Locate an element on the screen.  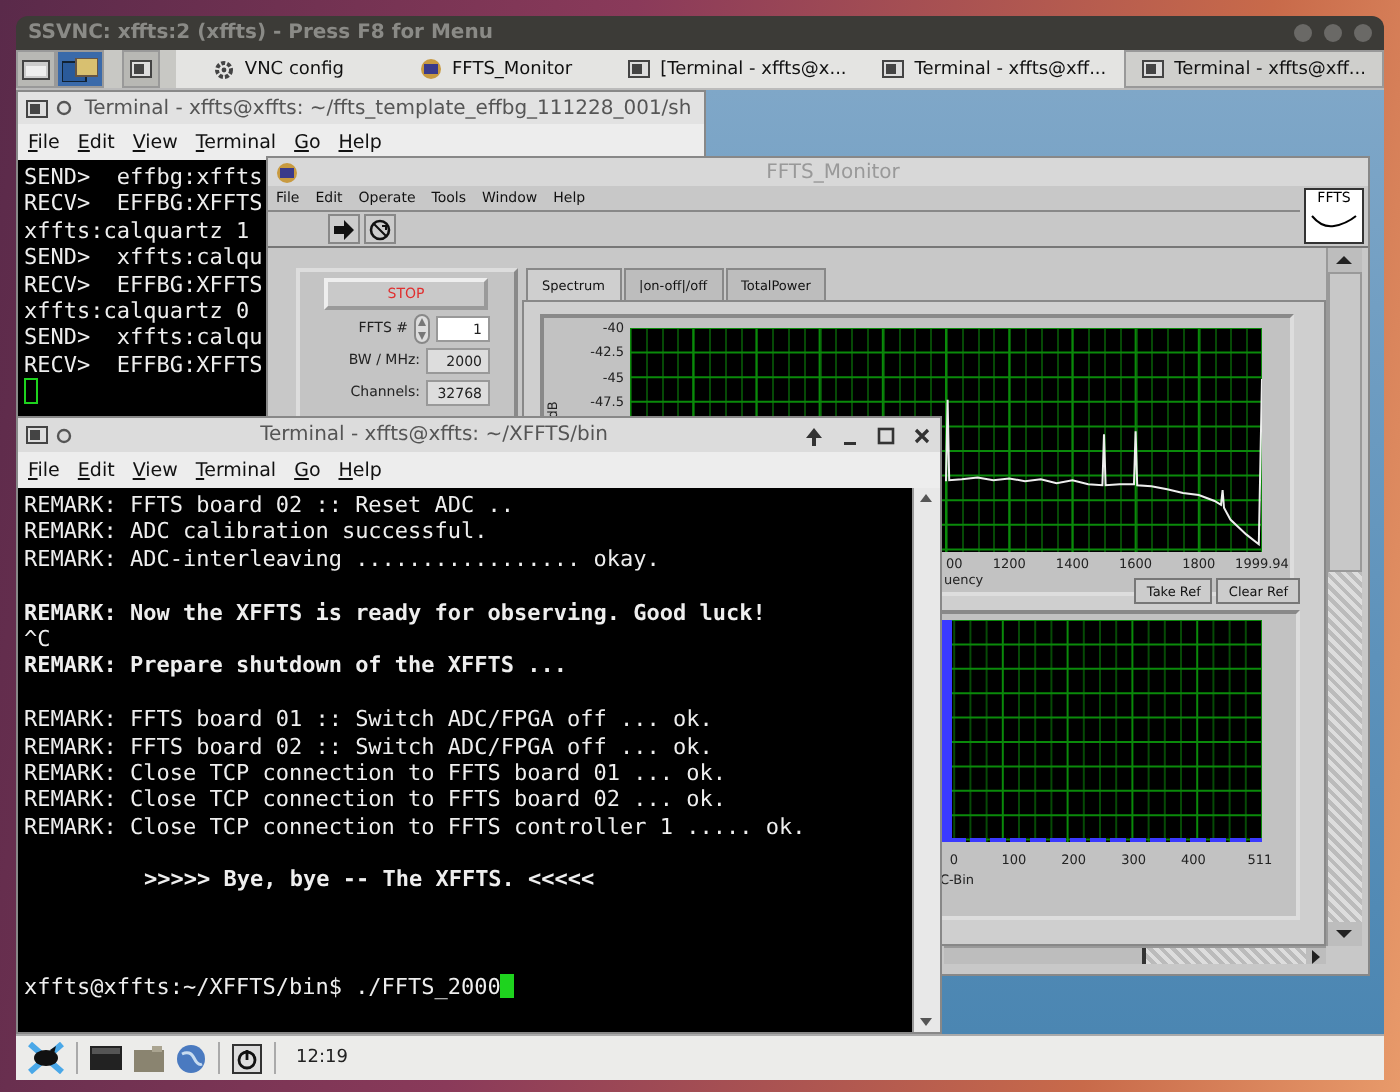
power-icon is located at coordinates (247, 1058).